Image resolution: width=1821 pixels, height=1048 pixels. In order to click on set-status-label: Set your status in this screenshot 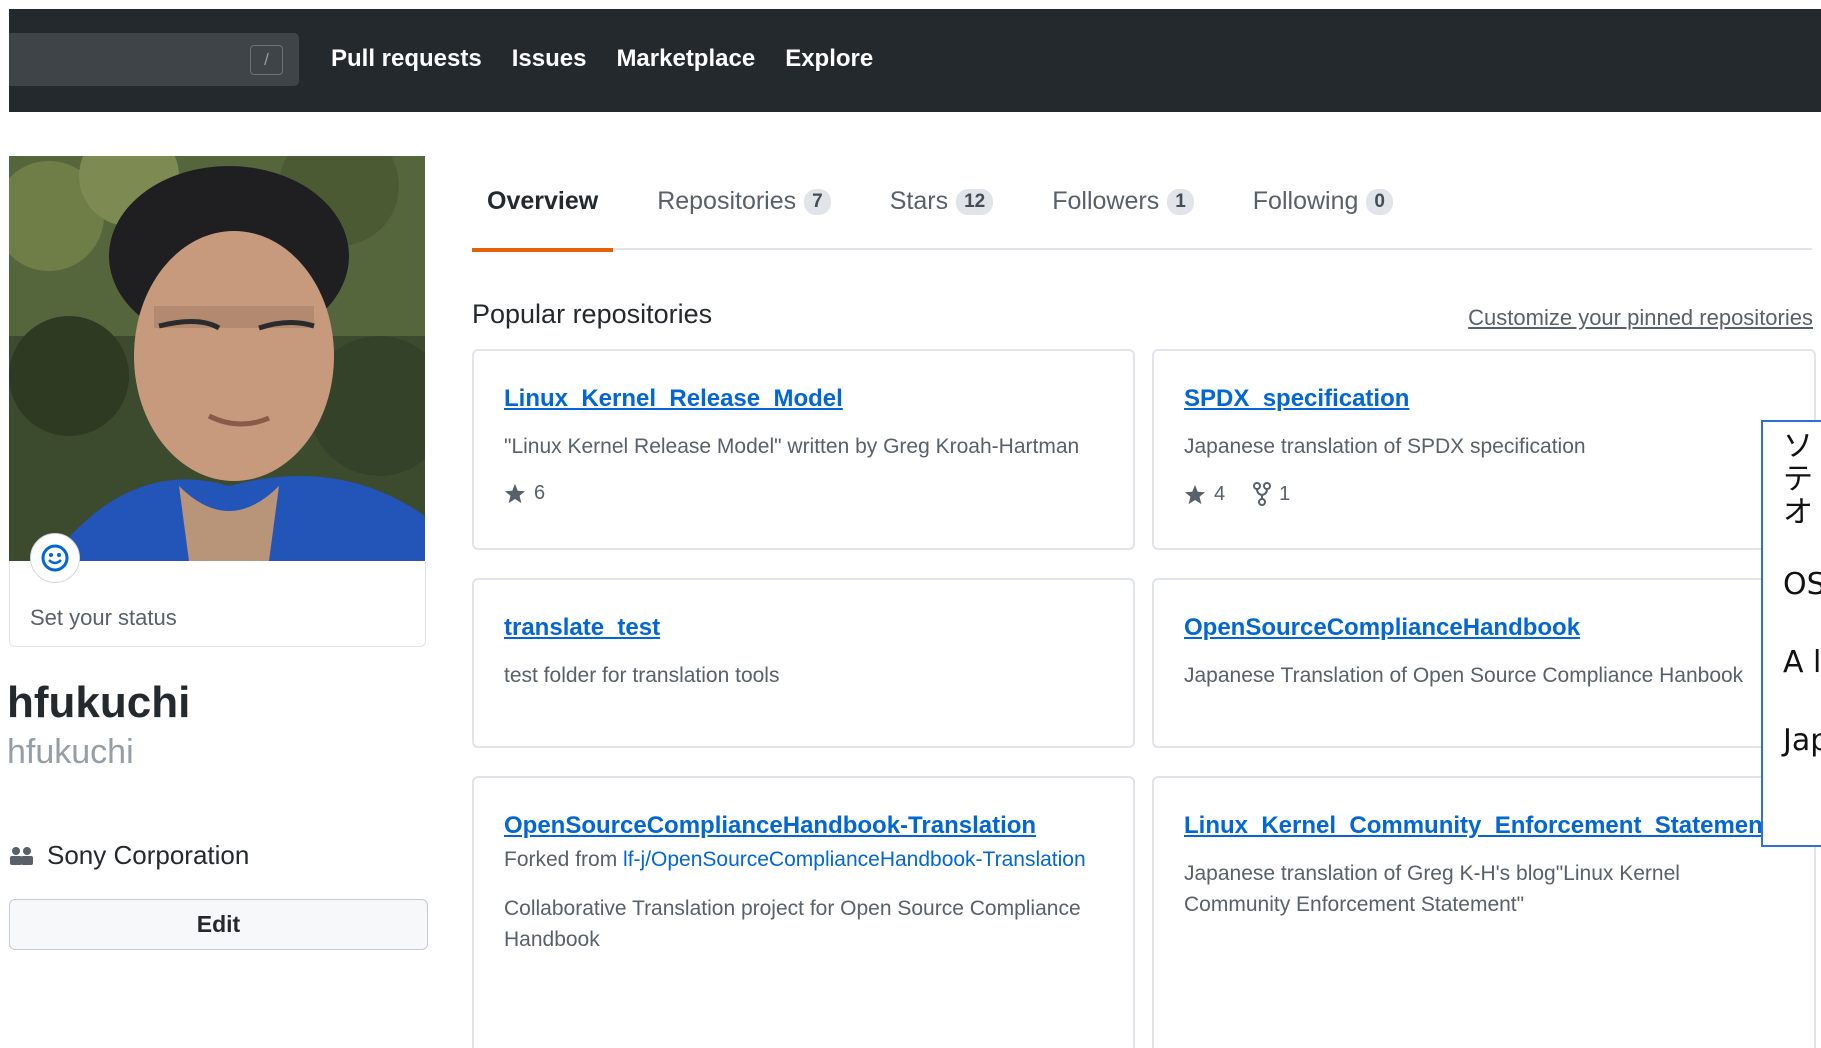, I will do `click(103, 617)`.